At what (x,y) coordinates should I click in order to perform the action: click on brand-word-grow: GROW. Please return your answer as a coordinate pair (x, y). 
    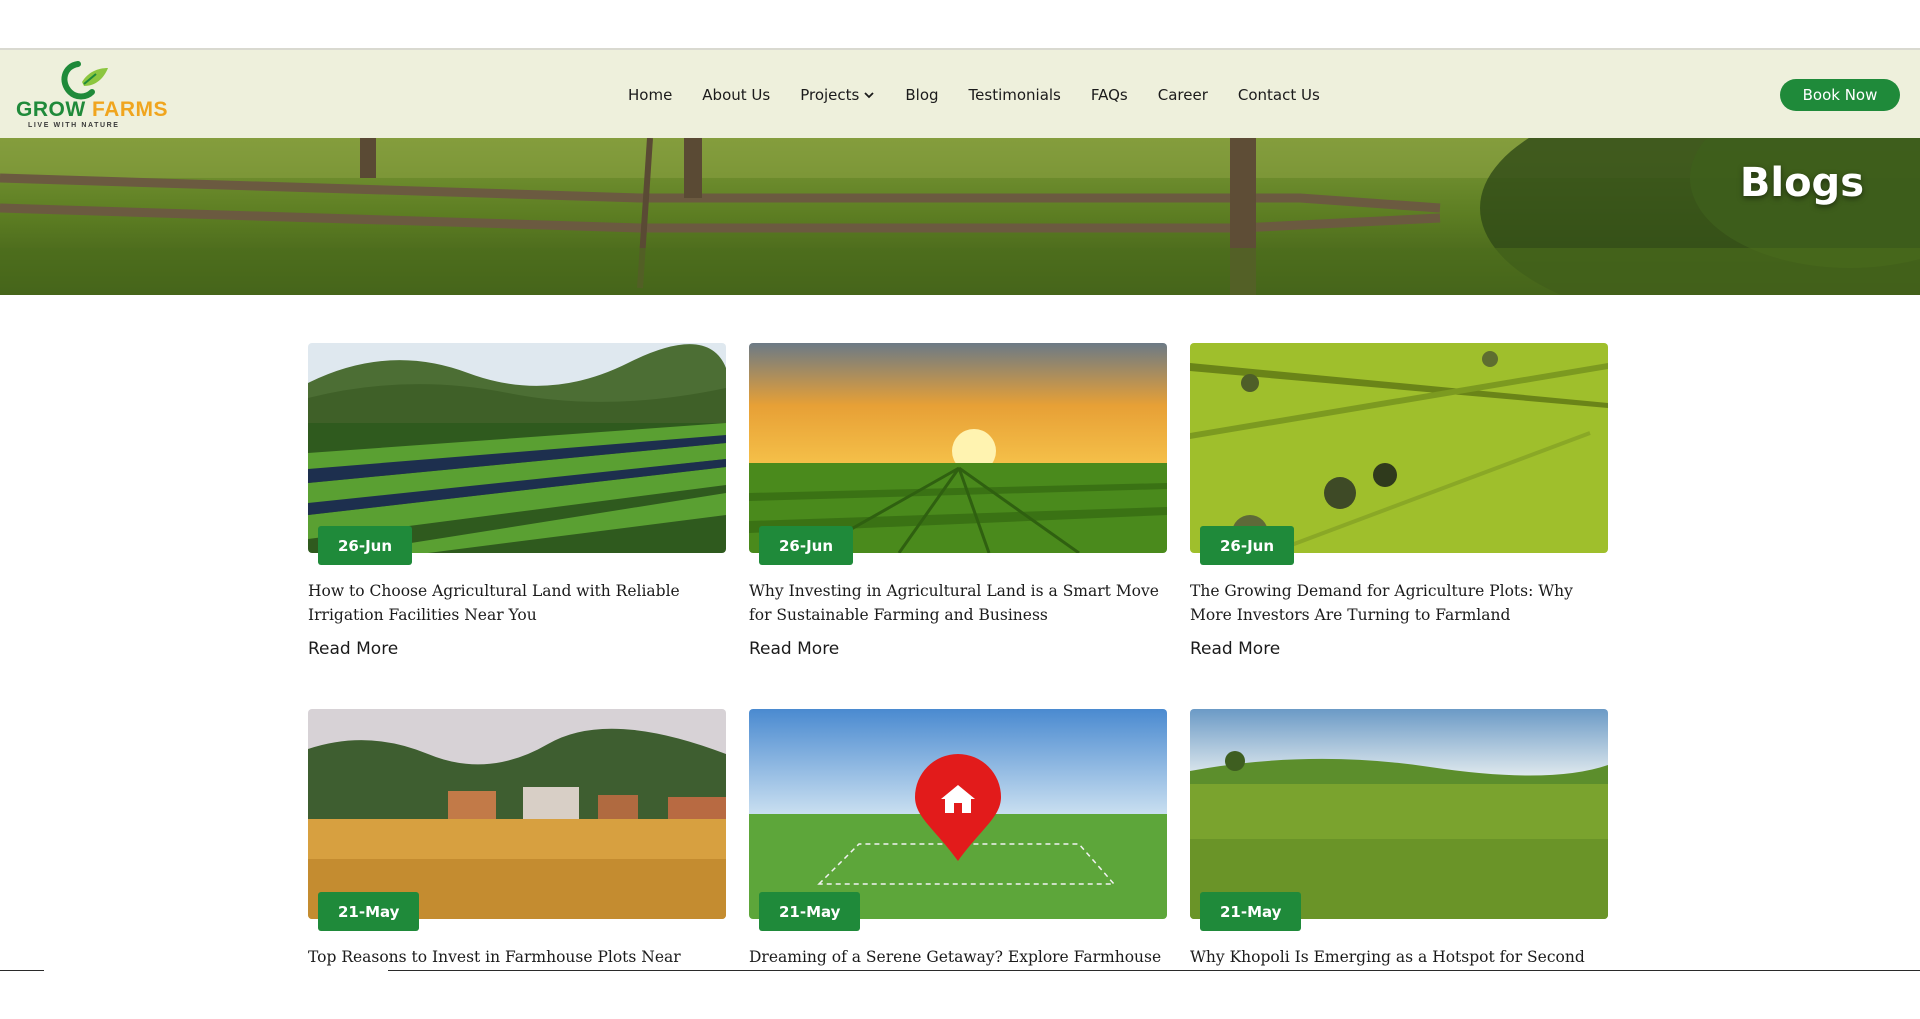
    Looking at the image, I should click on (51, 109).